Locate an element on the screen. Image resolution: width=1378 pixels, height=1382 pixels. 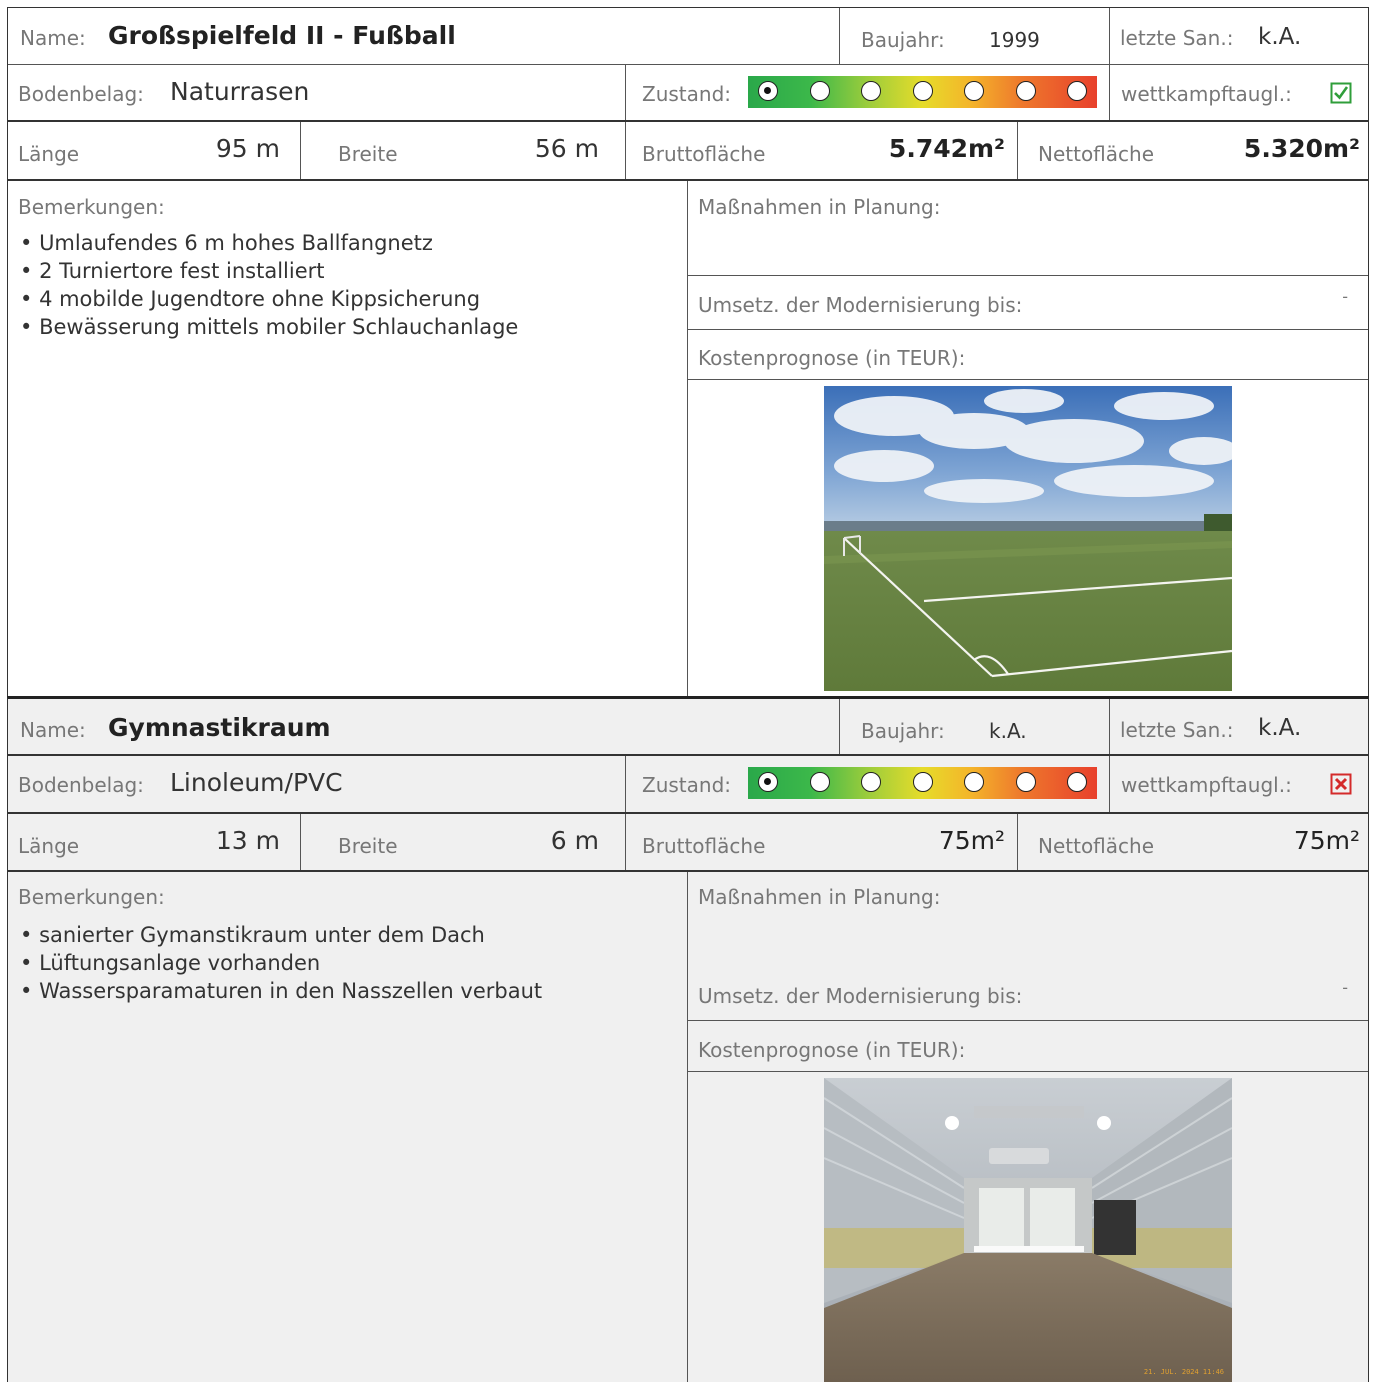
list-item: Lüftungsanlage vorhanden is located at coordinates (281, 963).